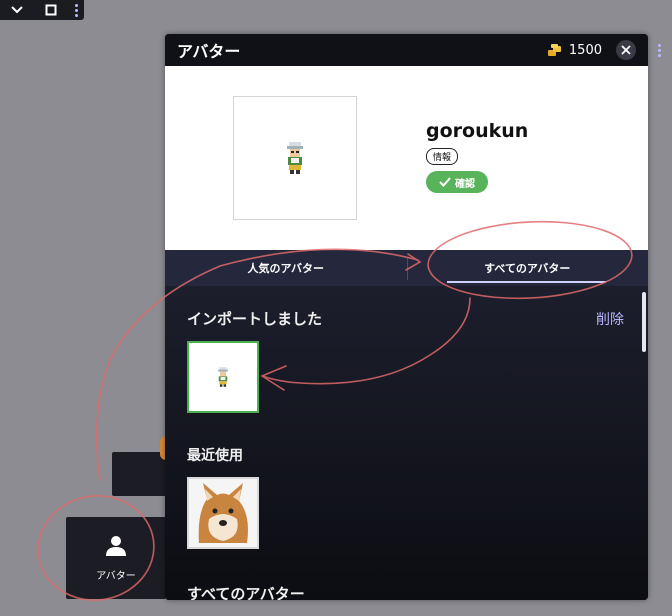 This screenshot has width=672, height=616. What do you see at coordinates (140, 474) in the screenshot?
I see `background-tile` at bounding box center [140, 474].